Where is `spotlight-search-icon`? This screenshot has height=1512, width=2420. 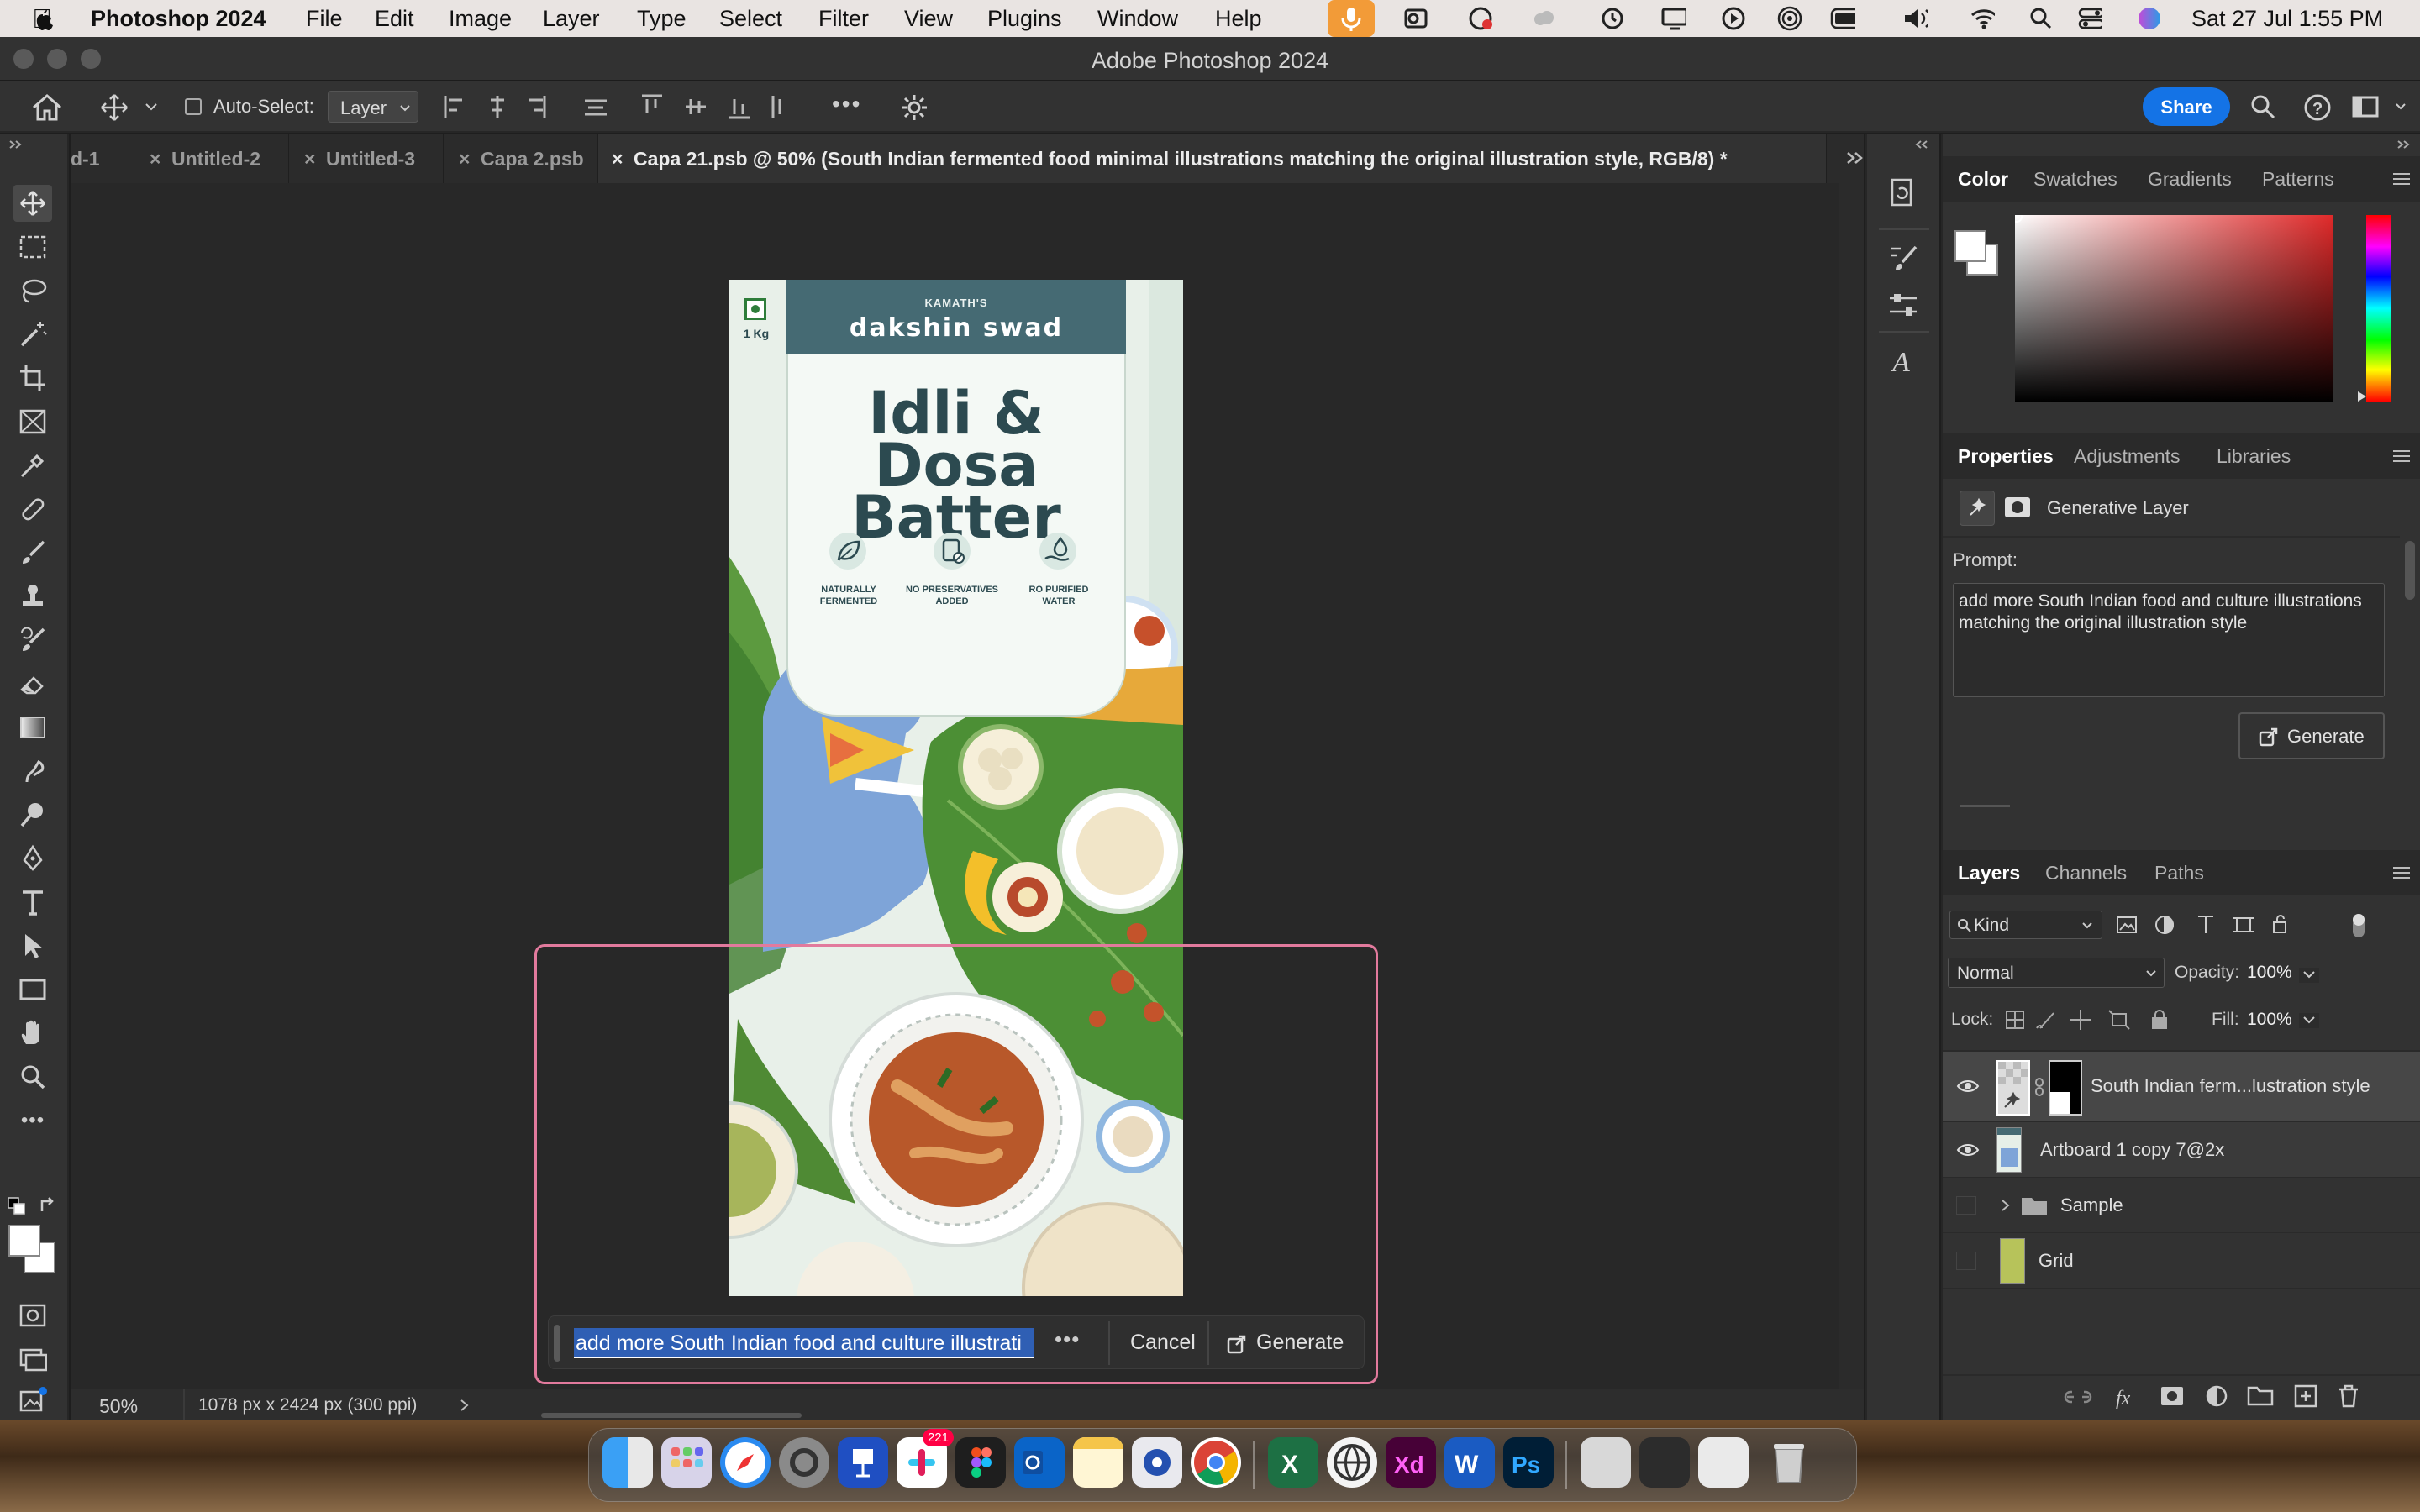
spotlight-search-icon is located at coordinates (2041, 18).